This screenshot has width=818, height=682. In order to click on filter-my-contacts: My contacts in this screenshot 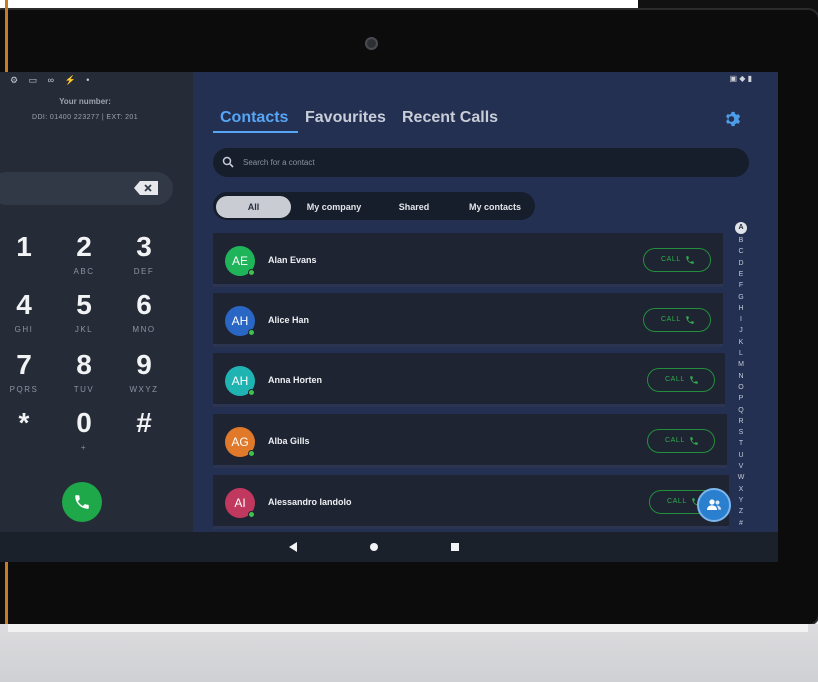, I will do `click(495, 207)`.